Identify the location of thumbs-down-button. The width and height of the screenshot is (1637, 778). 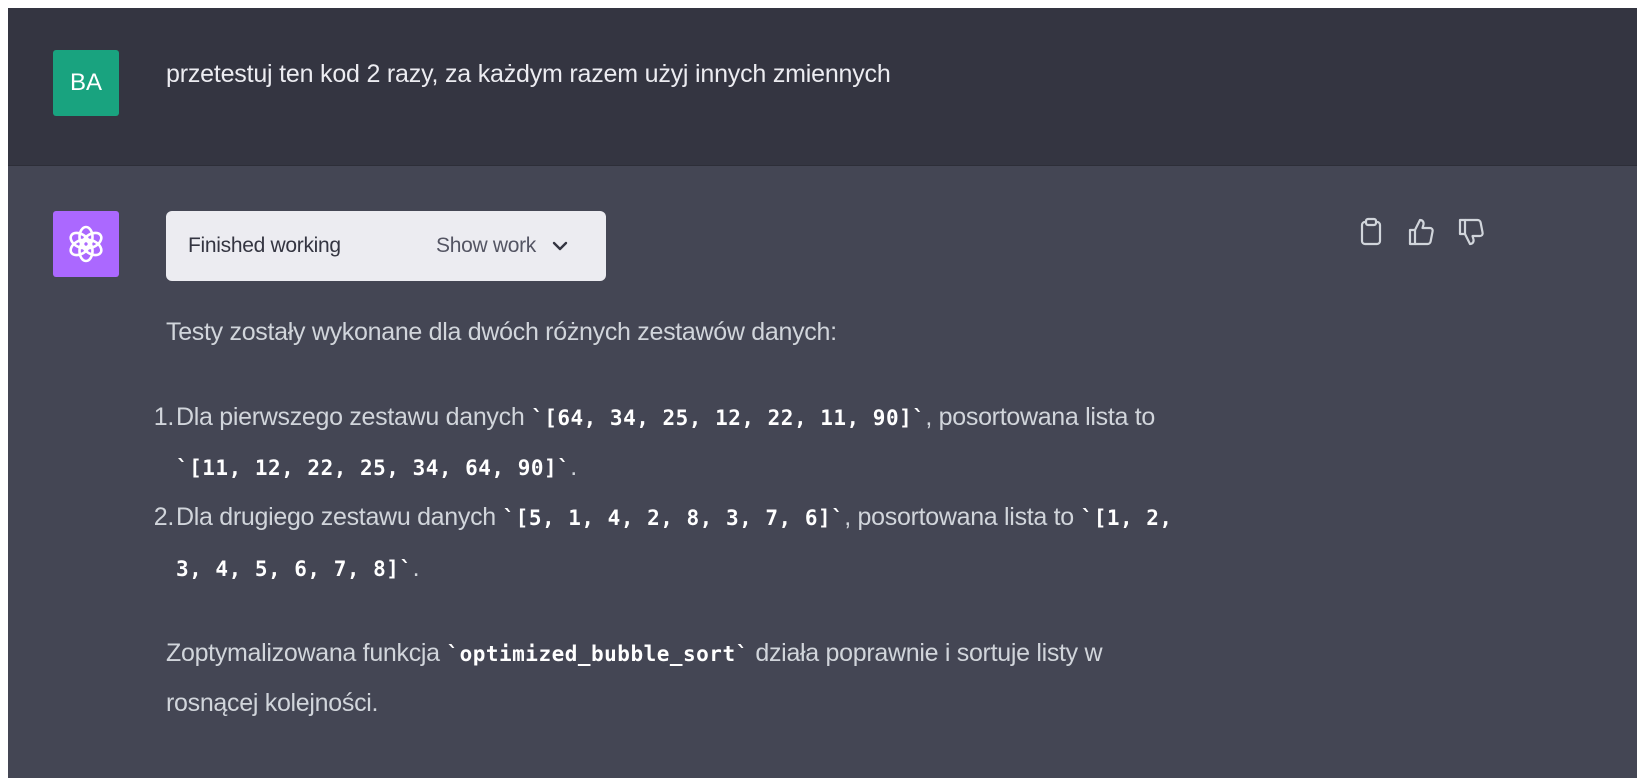
(1471, 232).